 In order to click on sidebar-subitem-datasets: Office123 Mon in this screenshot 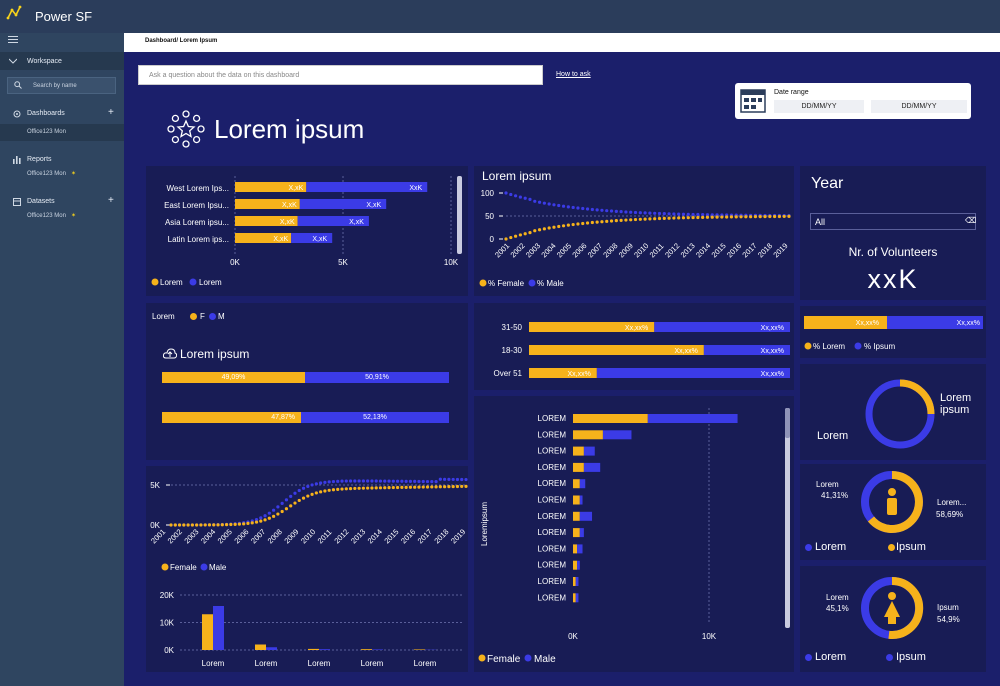, I will do `click(46, 216)`.